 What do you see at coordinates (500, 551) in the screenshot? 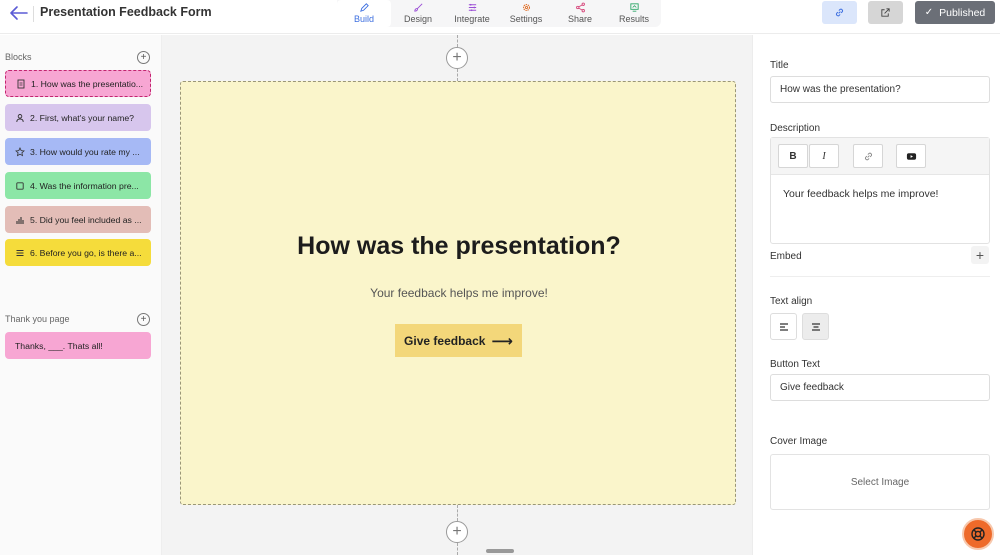
I see `scroll-handle` at bounding box center [500, 551].